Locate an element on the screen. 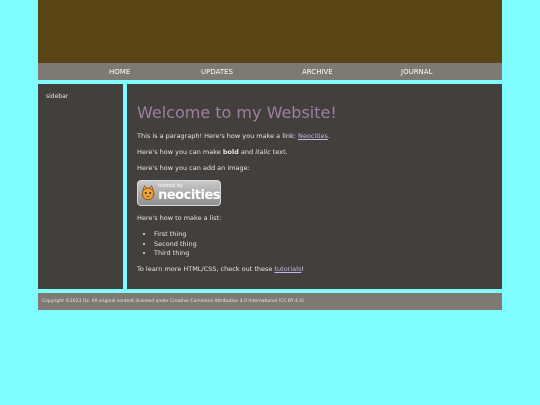 The height and width of the screenshot is (405, 540). navbar: HOME UPDATES ARCHIVE JOURNAL is located at coordinates (270, 71).